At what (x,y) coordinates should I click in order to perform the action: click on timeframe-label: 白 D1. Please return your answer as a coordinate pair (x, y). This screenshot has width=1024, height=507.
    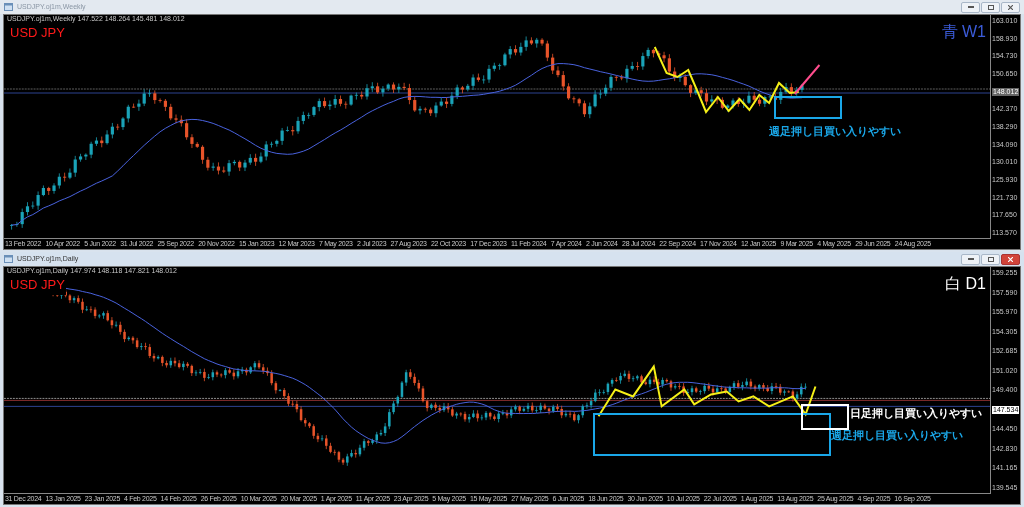
    Looking at the image, I should click on (965, 284).